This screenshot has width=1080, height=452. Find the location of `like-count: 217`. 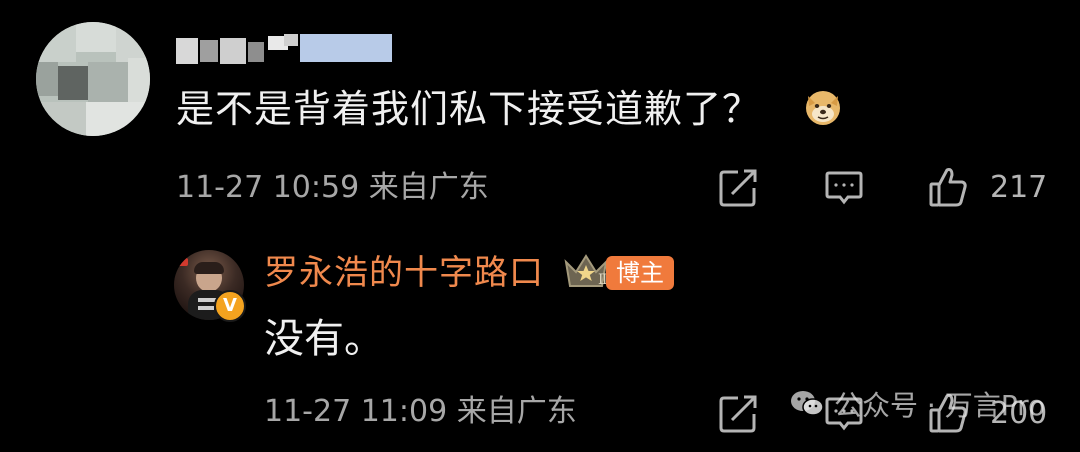

like-count: 217 is located at coordinates (1019, 187).